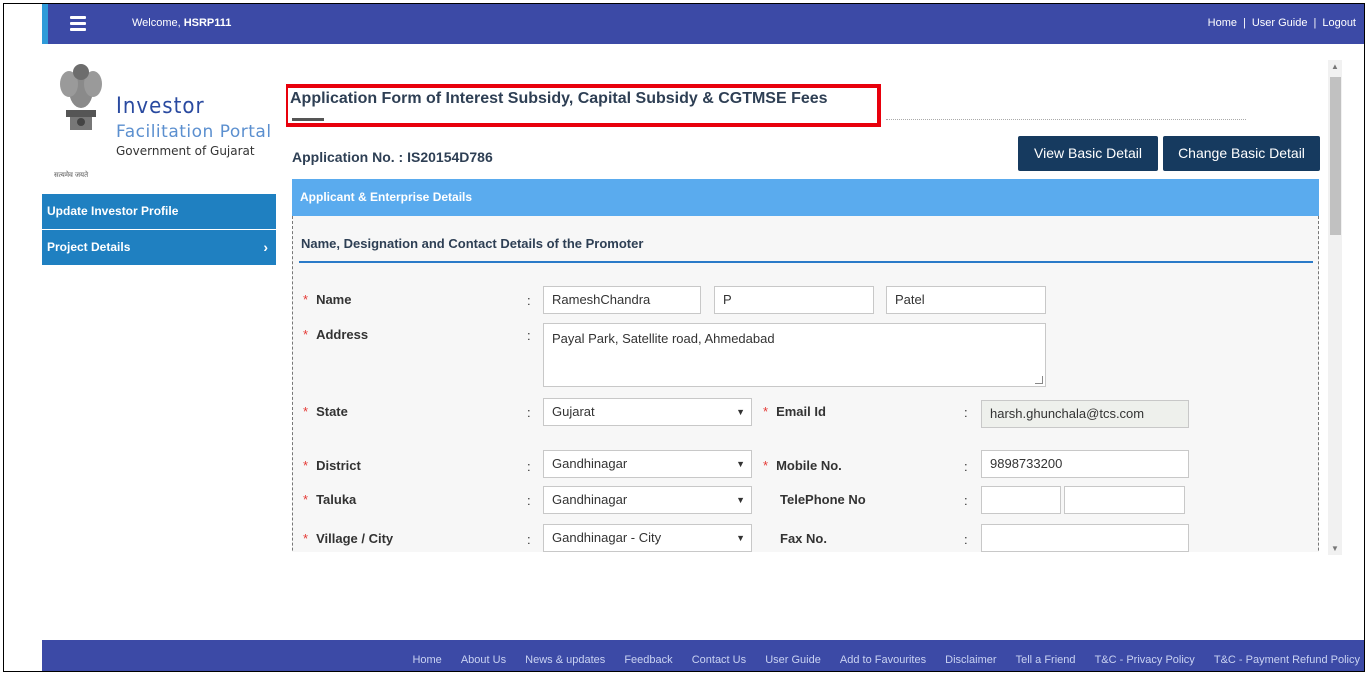 The image size is (1369, 675). What do you see at coordinates (159, 247) in the screenshot?
I see `sidebar-item-project-details: Project Details ›` at bounding box center [159, 247].